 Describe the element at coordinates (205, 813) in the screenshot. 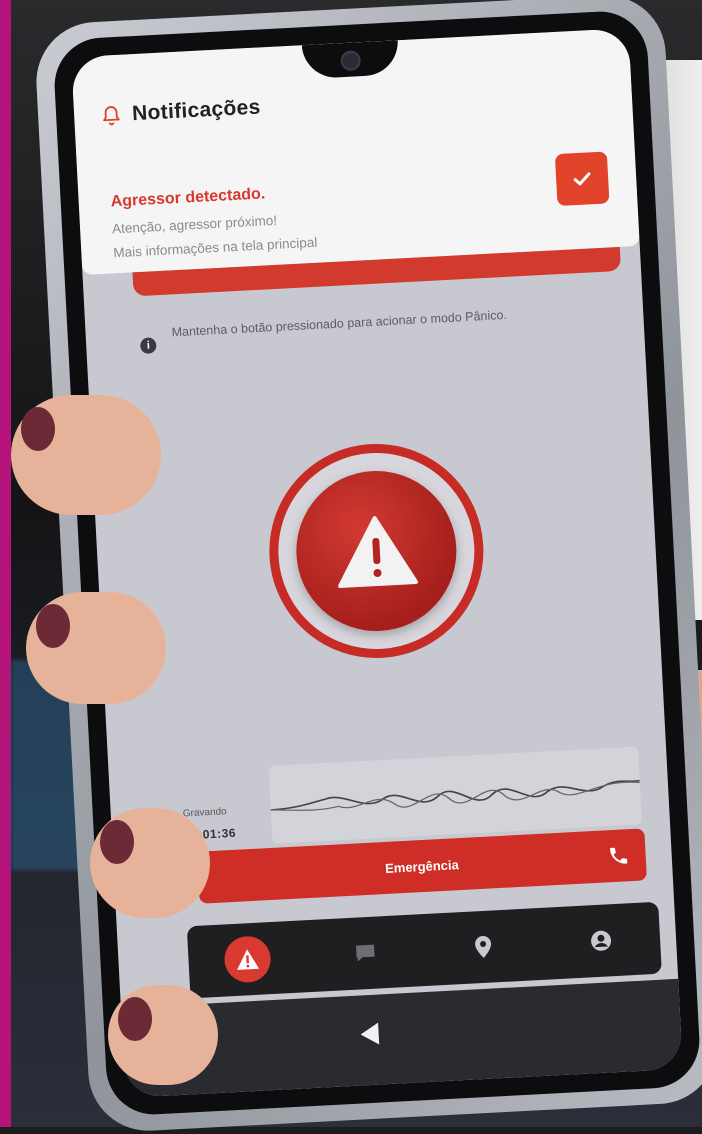

I see `recording-label: Gravando` at that location.